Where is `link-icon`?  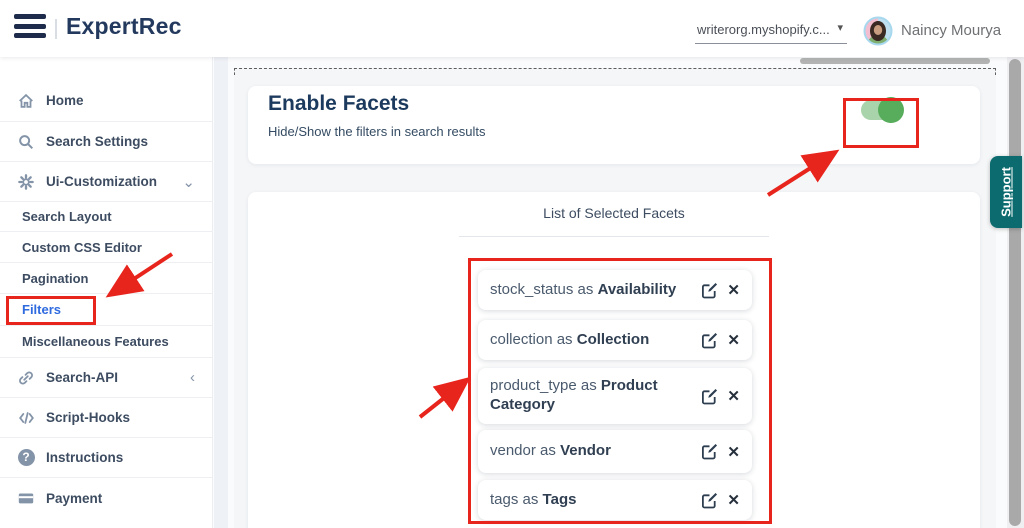
link-icon is located at coordinates (26, 378).